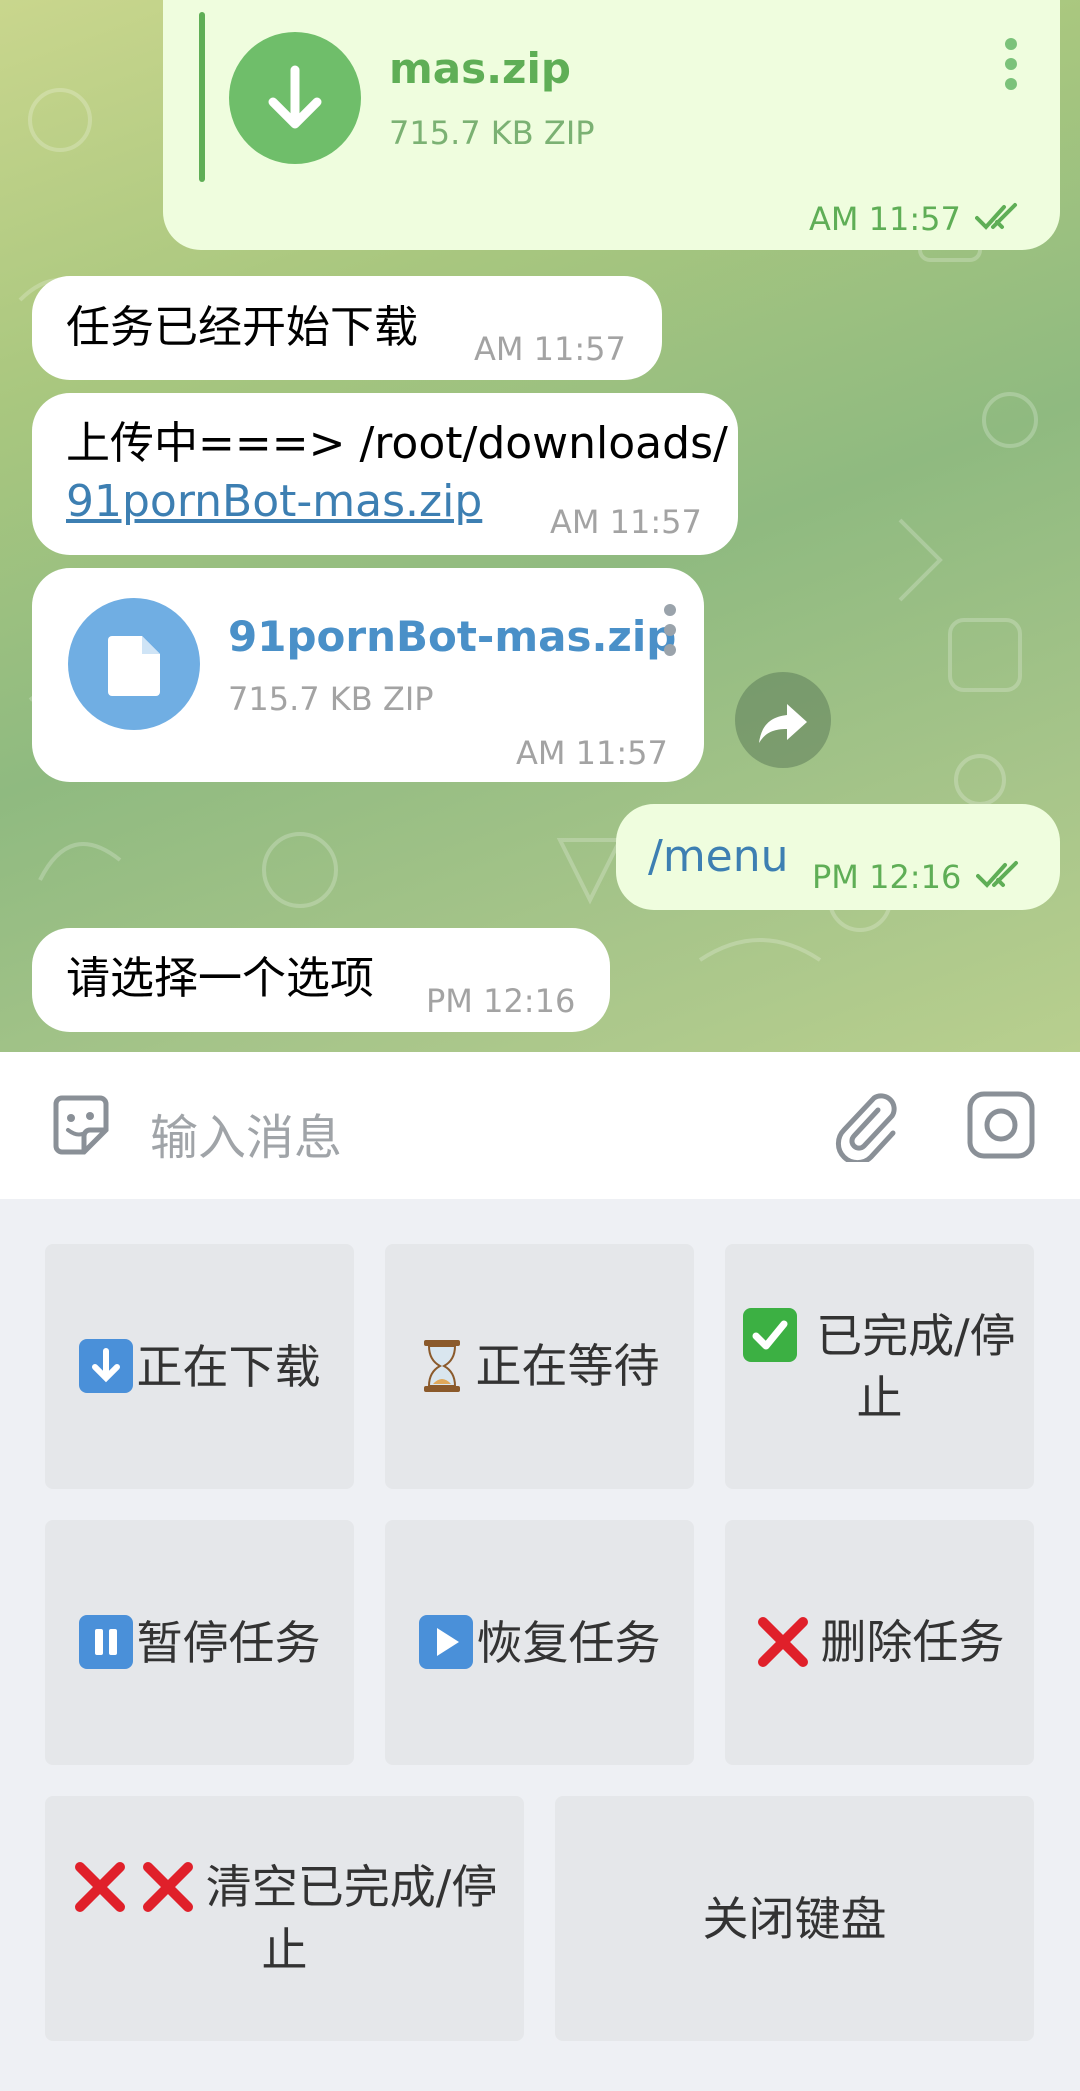 The height and width of the screenshot is (2091, 1080). What do you see at coordinates (916, 1366) in the screenshot?
I see `completed-stopped-label: 已完成/停止` at bounding box center [916, 1366].